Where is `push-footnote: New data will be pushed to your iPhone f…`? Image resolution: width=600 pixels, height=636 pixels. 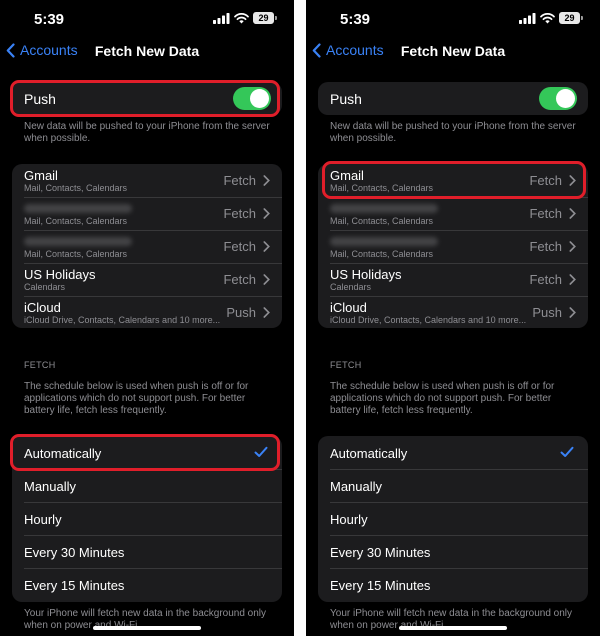 push-footnote: New data will be pushed to your iPhone f… is located at coordinates (453, 132).